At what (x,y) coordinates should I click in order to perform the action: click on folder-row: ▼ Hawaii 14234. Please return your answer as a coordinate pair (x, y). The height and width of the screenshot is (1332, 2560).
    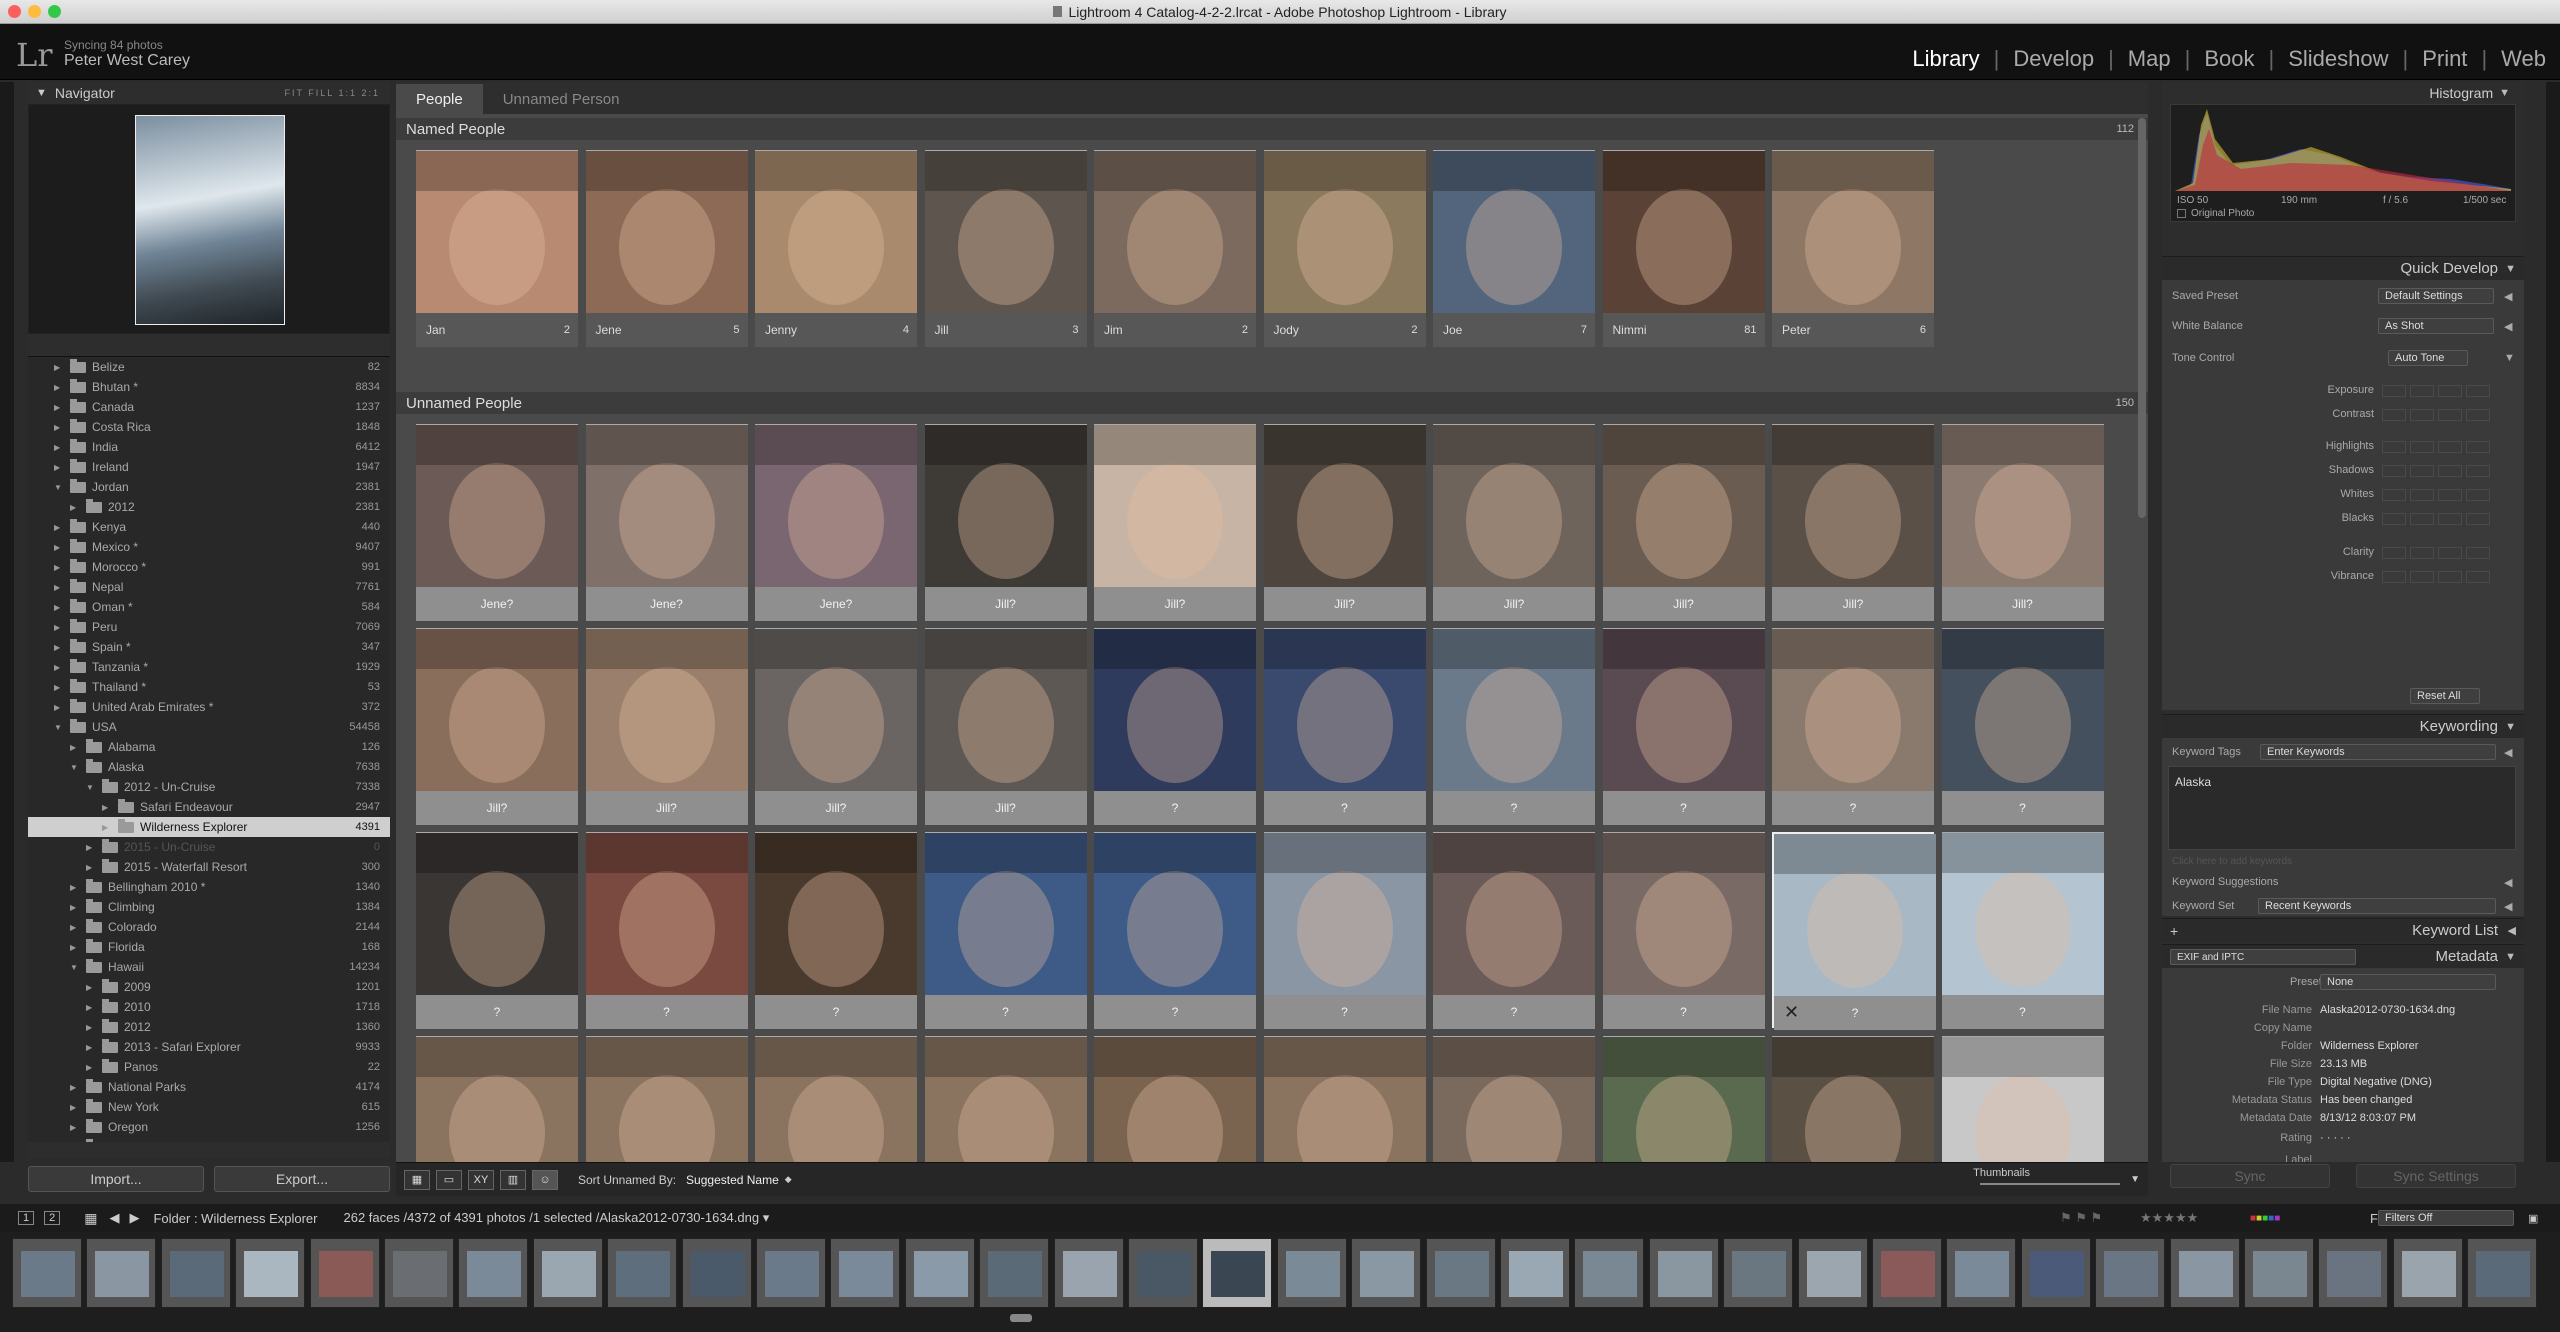
    Looking at the image, I should click on (209, 967).